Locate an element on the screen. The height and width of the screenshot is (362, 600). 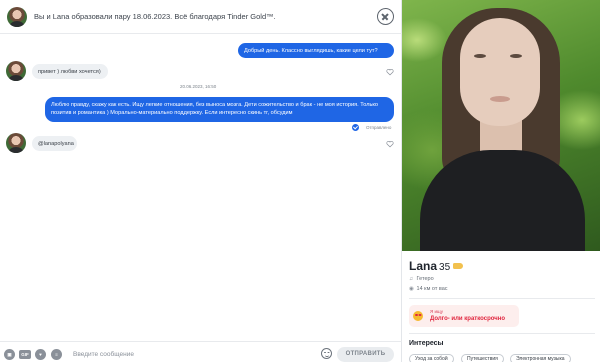
gif-icon: GIF is located at coordinates (25, 354).